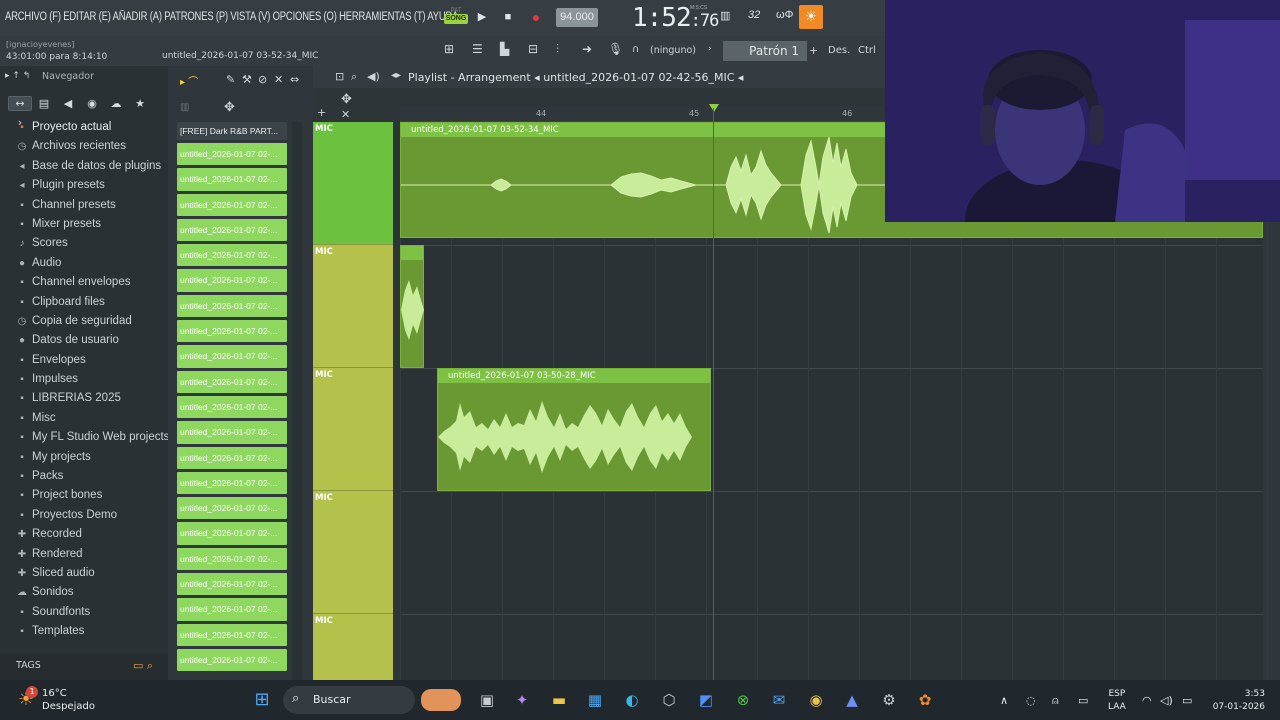  I want to click on xbox-icon: ⊗, so click(743, 700).